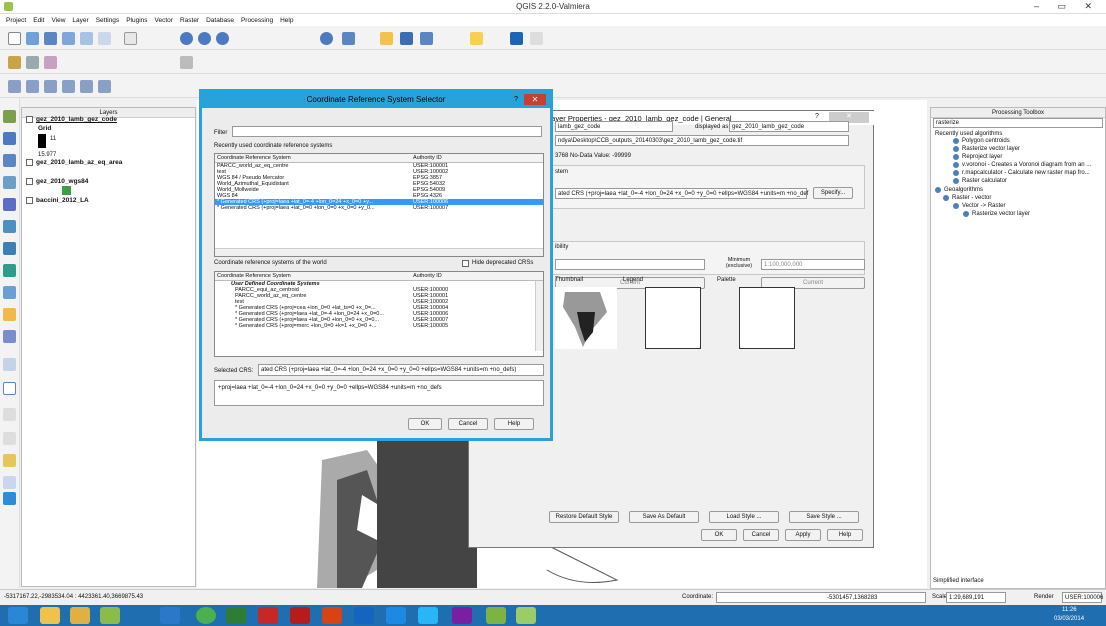 The height and width of the screenshot is (626, 1106). What do you see at coordinates (80, 20) in the screenshot?
I see `menu-layer: Layer` at bounding box center [80, 20].